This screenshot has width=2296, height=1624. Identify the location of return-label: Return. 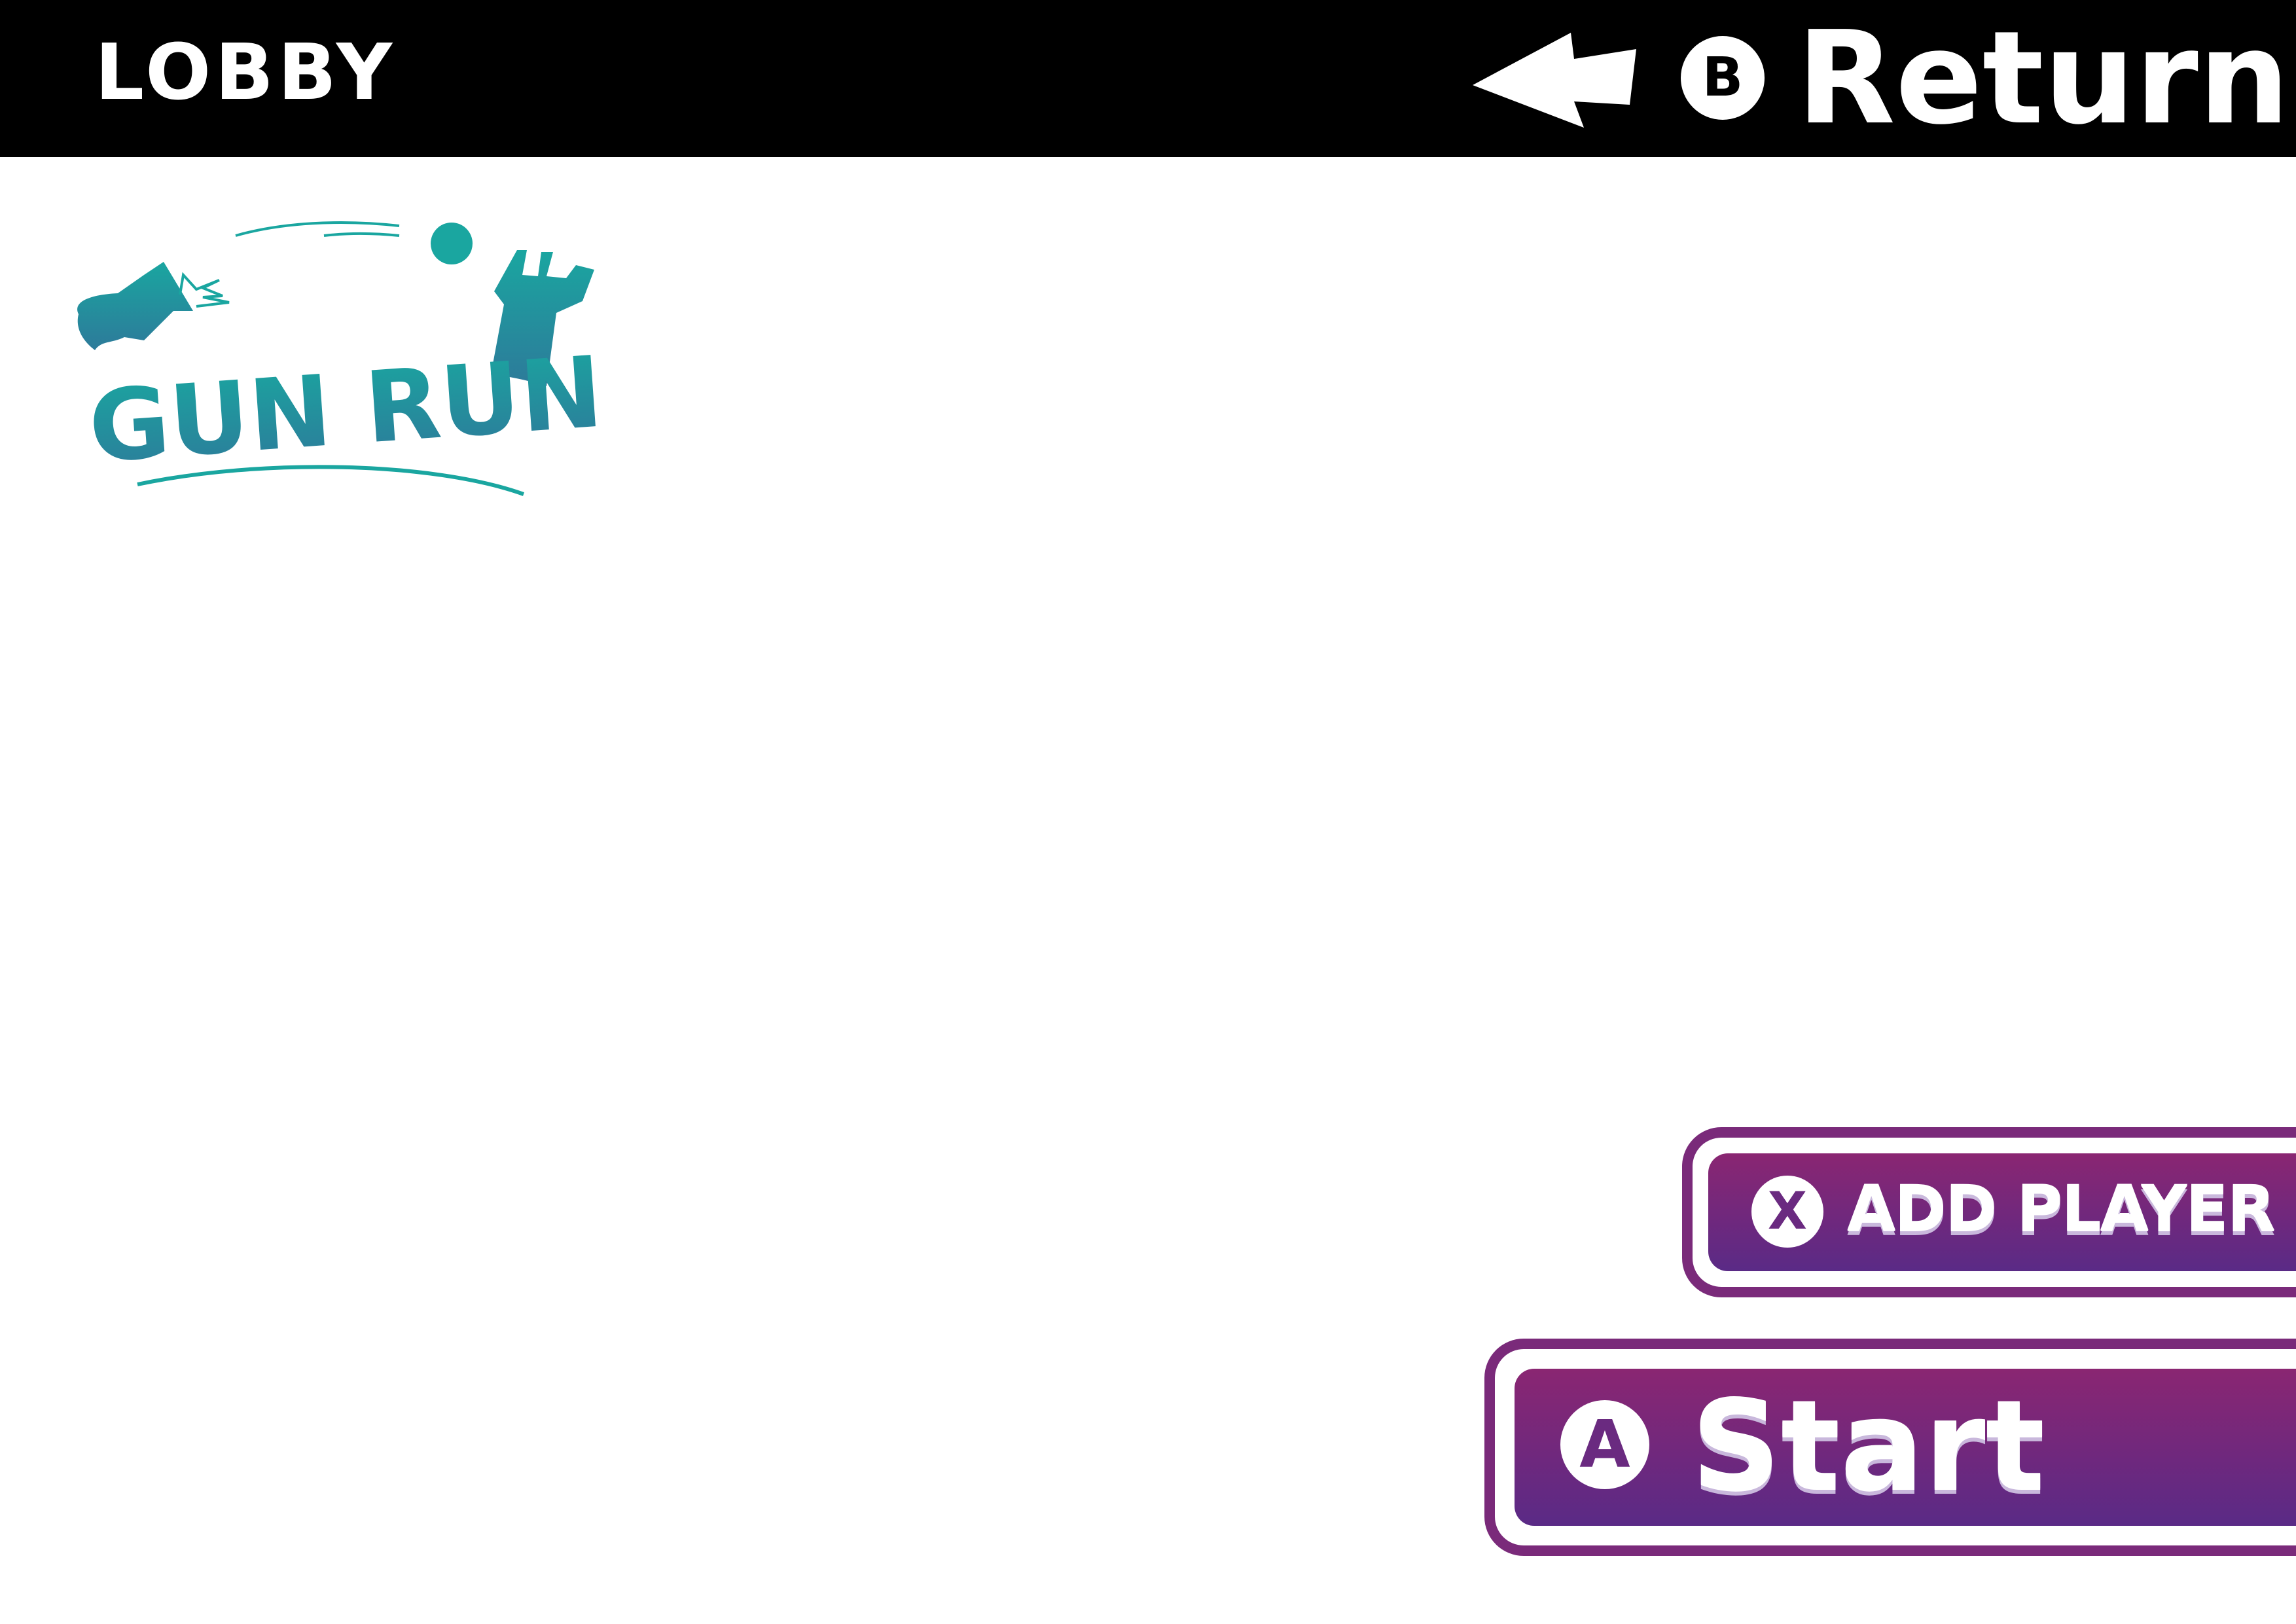
(2043, 78).